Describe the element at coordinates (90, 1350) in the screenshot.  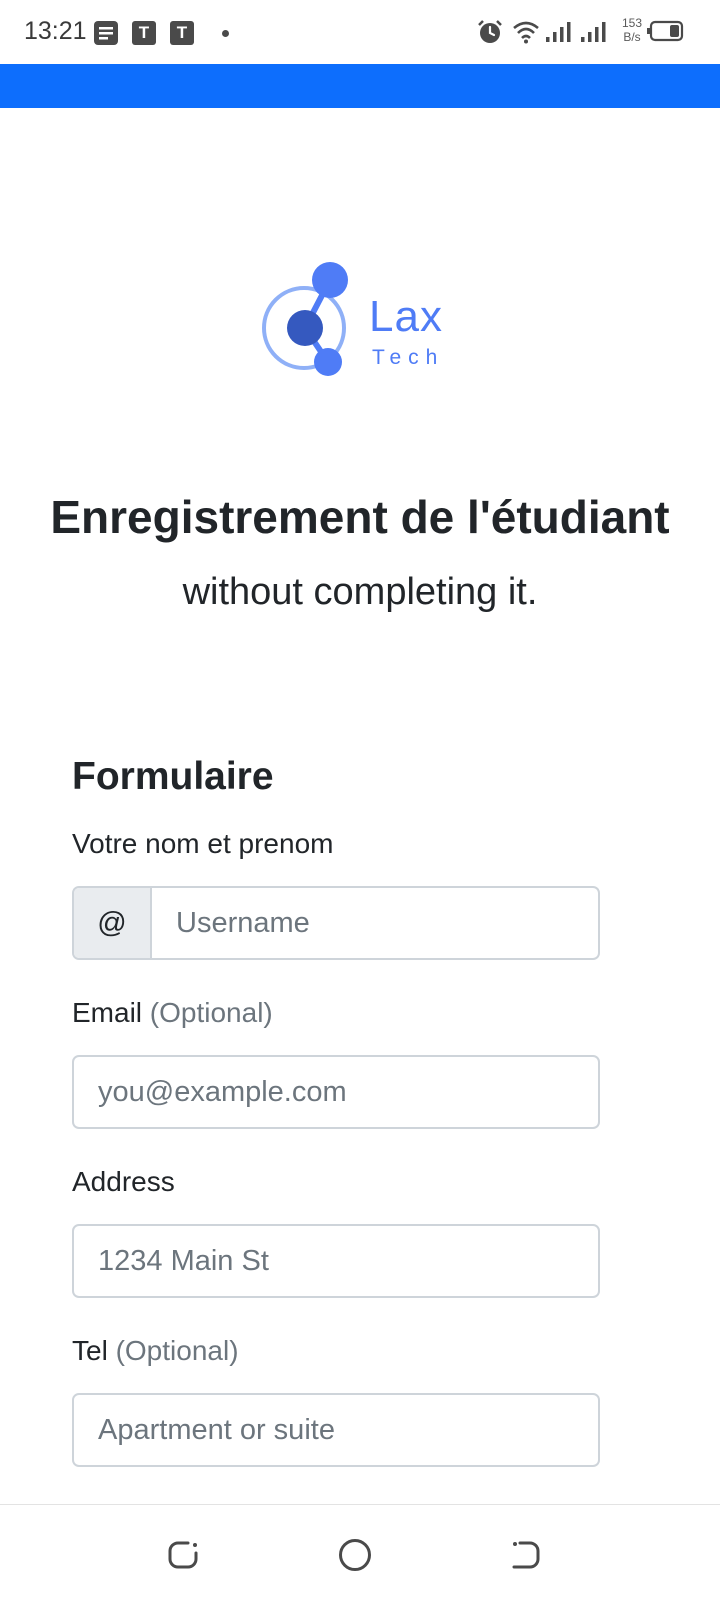
I see `tel-label-text: Tel` at that location.